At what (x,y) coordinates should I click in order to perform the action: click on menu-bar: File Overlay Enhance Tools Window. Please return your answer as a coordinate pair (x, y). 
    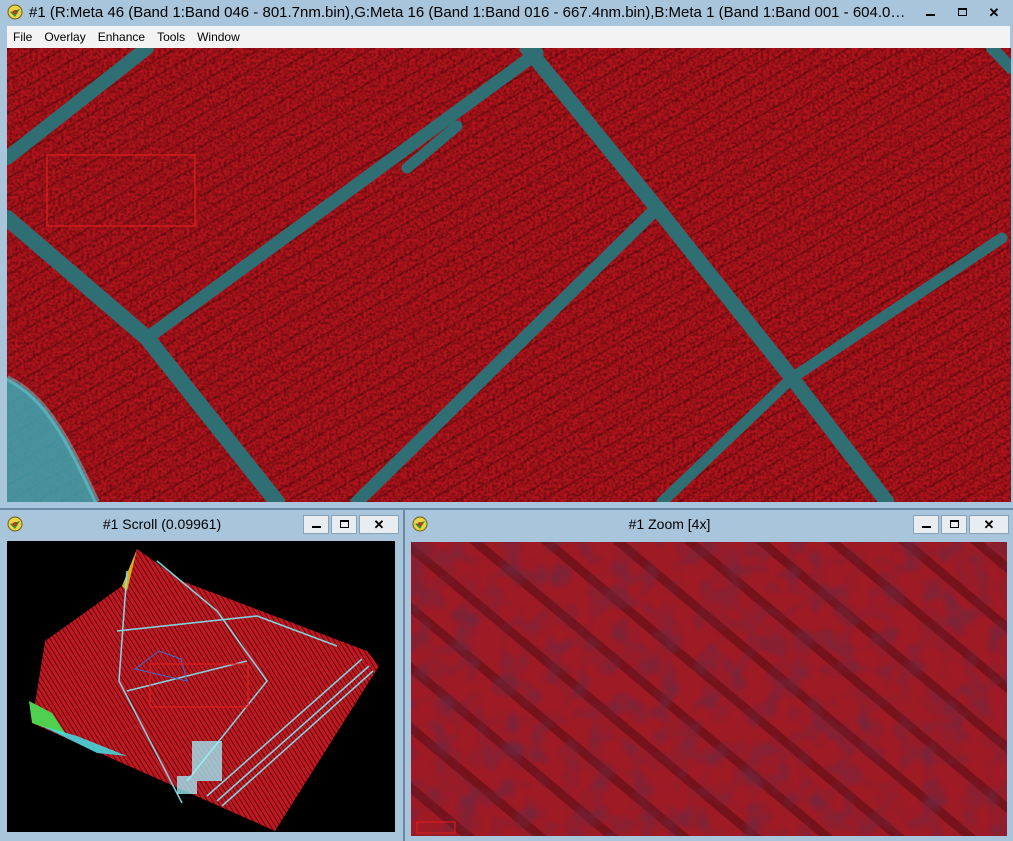
    Looking at the image, I should click on (508, 37).